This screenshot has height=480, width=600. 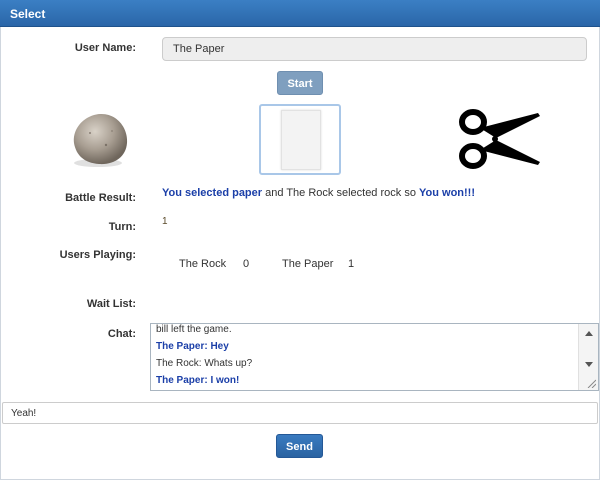 What do you see at coordinates (212, 193) in the screenshot?
I see `result-selection: You selected paper` at bounding box center [212, 193].